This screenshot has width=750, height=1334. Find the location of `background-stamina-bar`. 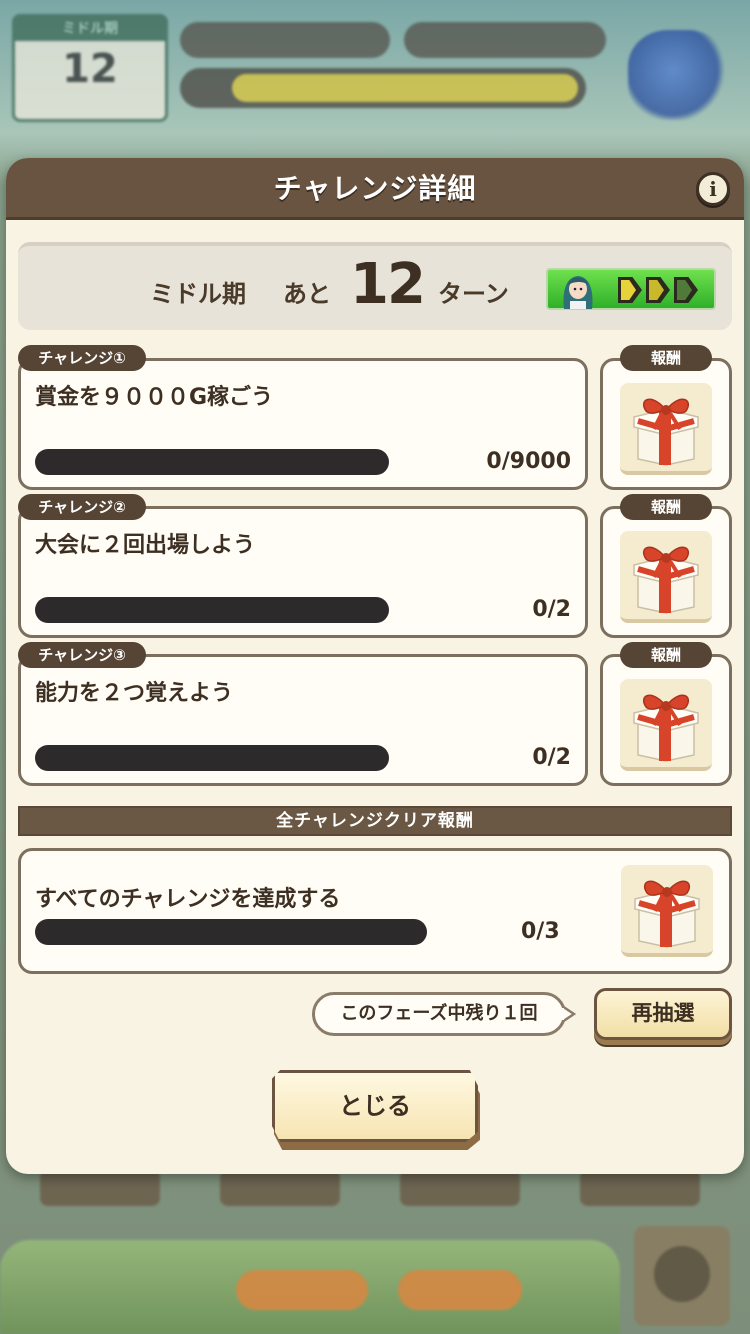

background-stamina-bar is located at coordinates (383, 88).